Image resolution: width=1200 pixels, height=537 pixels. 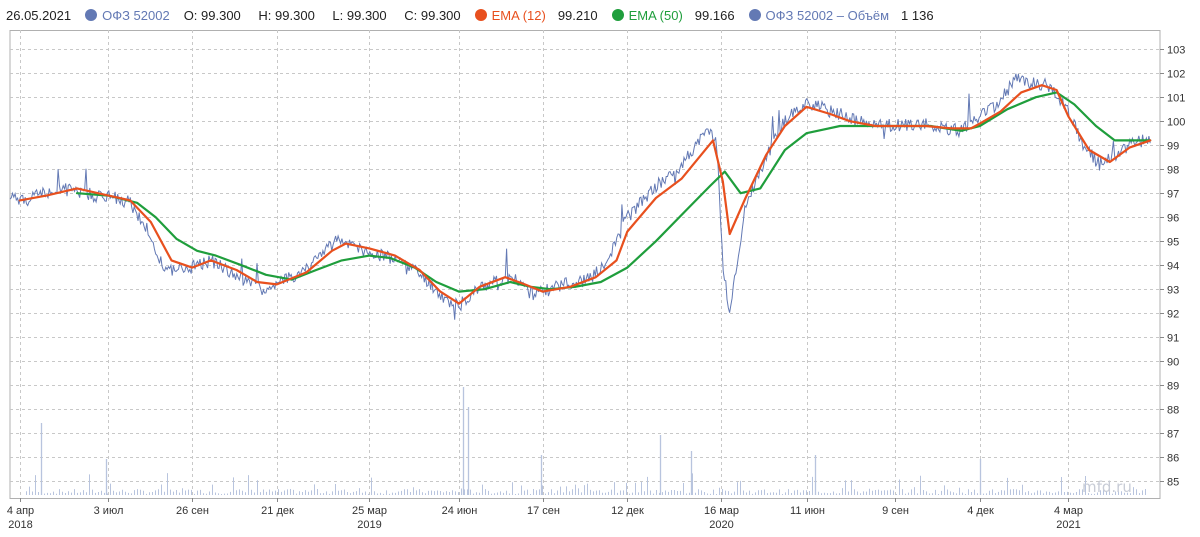 I want to click on legend-high: H: 99.300, so click(x=286, y=15).